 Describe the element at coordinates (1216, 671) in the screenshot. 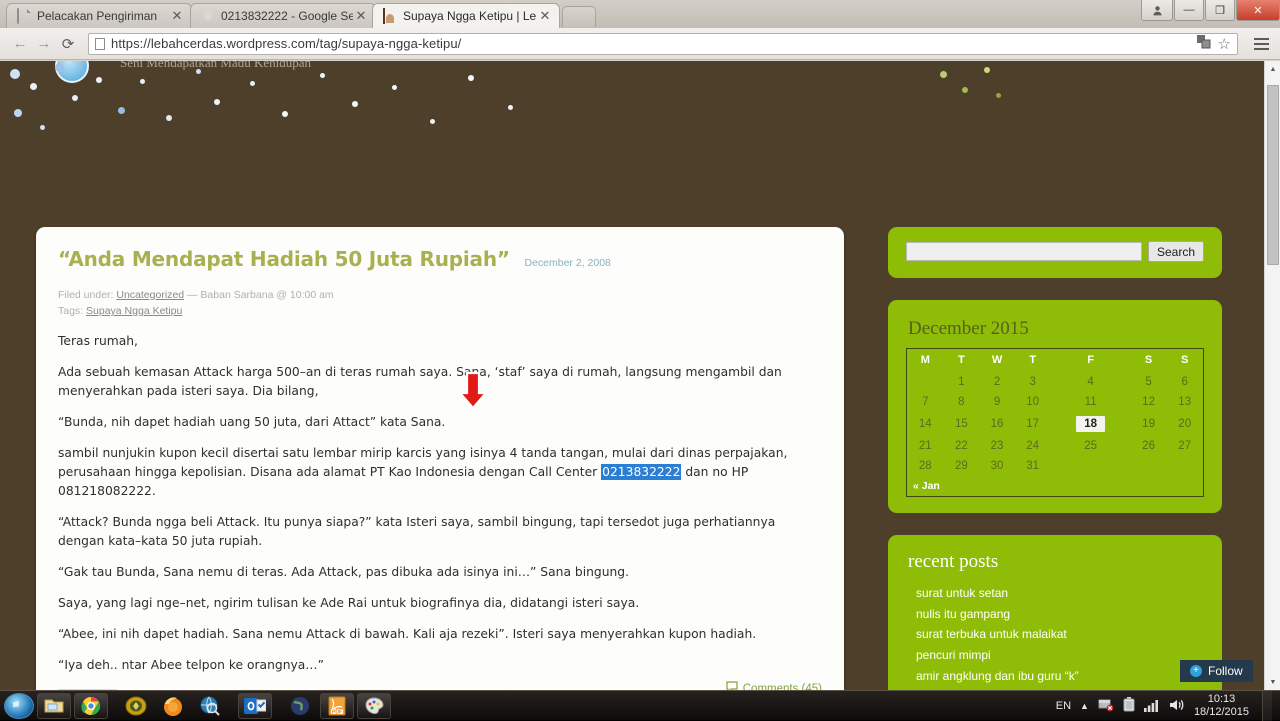

I see `follow-button: + Follow` at that location.